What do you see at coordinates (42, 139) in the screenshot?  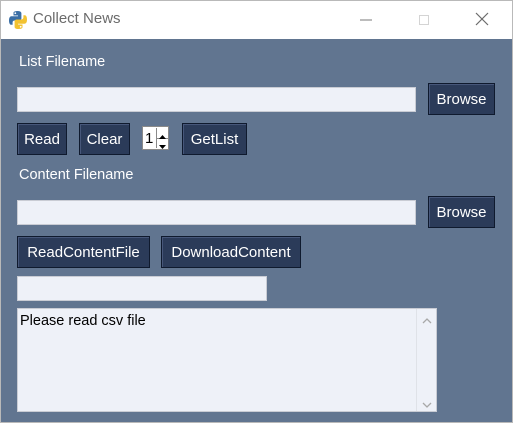 I see `read-button: Read` at bounding box center [42, 139].